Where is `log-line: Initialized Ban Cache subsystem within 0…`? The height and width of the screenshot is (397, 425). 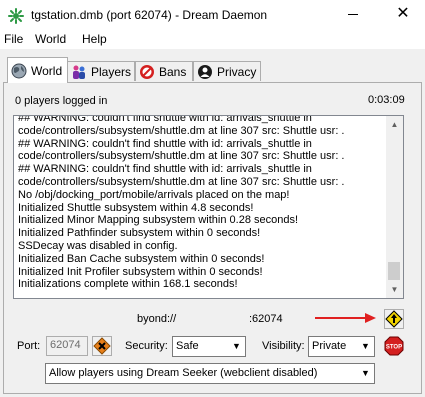 log-line: Initialized Ban Cache subsystem within 0… is located at coordinates (141, 258).